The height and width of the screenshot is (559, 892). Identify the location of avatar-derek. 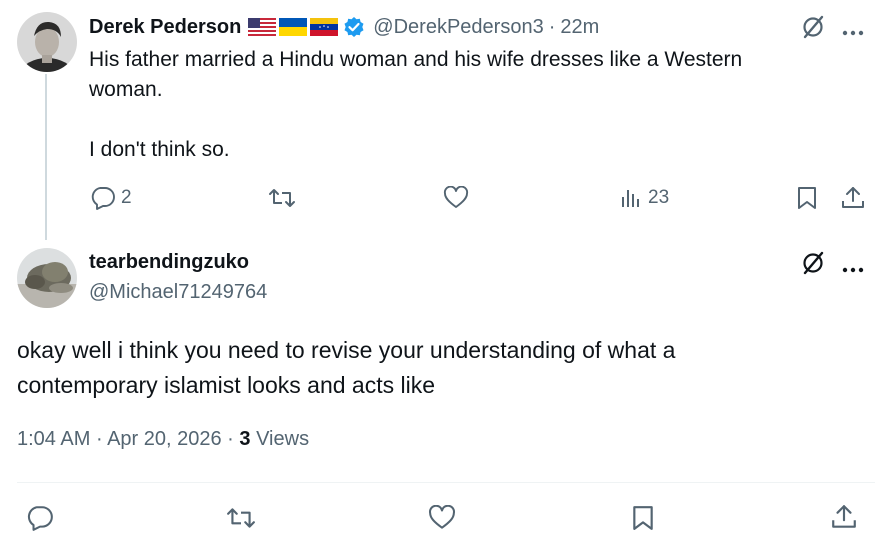
(47, 42).